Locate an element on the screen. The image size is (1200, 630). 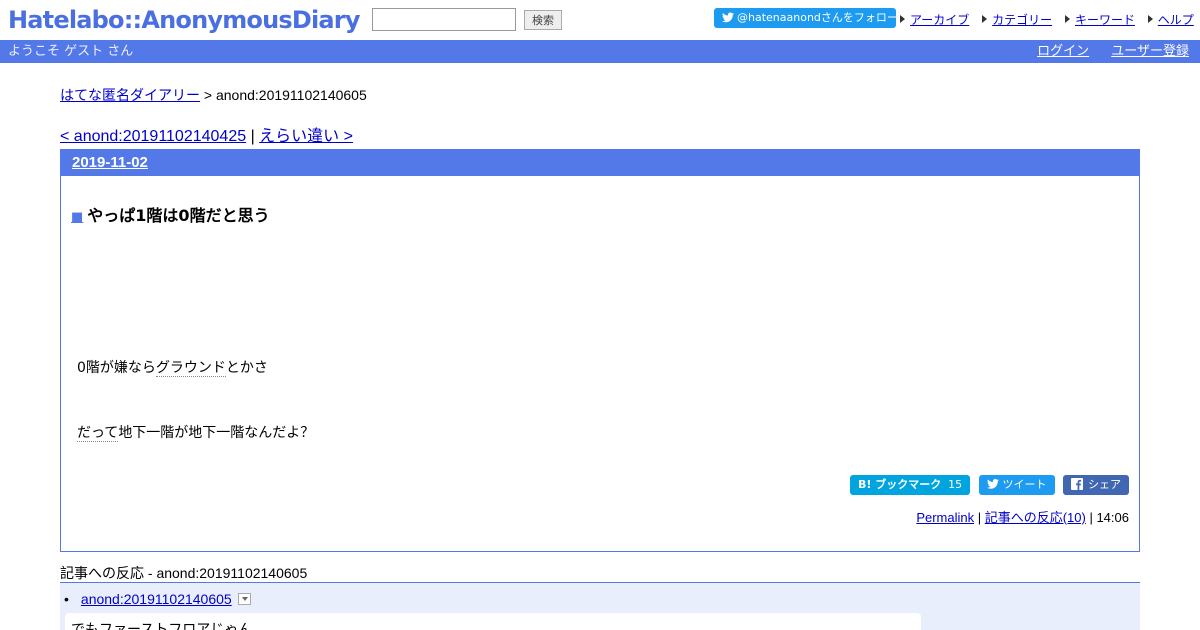
keyword-link: キーワード is located at coordinates (1100, 20).